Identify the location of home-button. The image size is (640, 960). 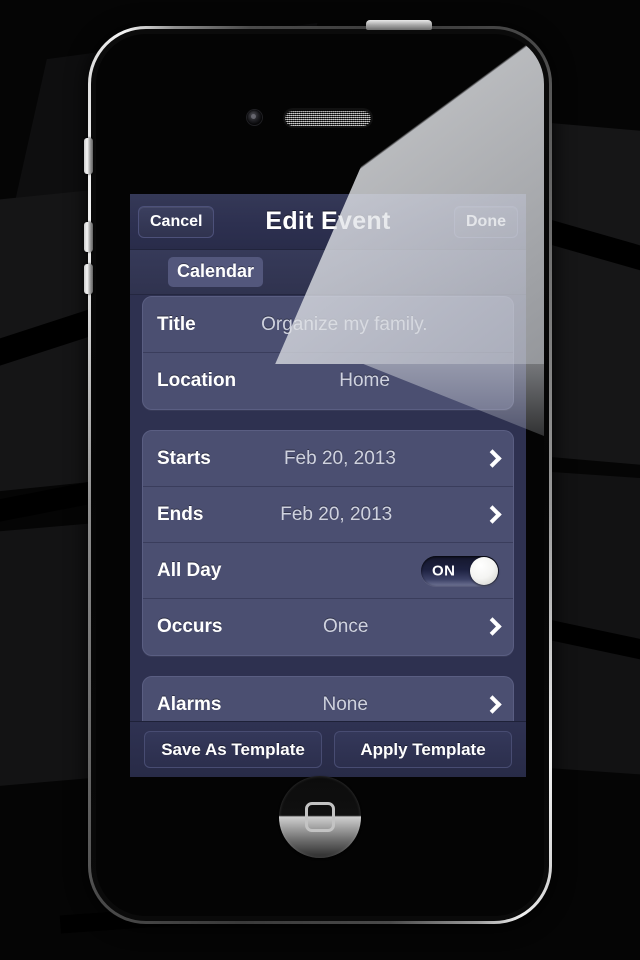
(320, 817).